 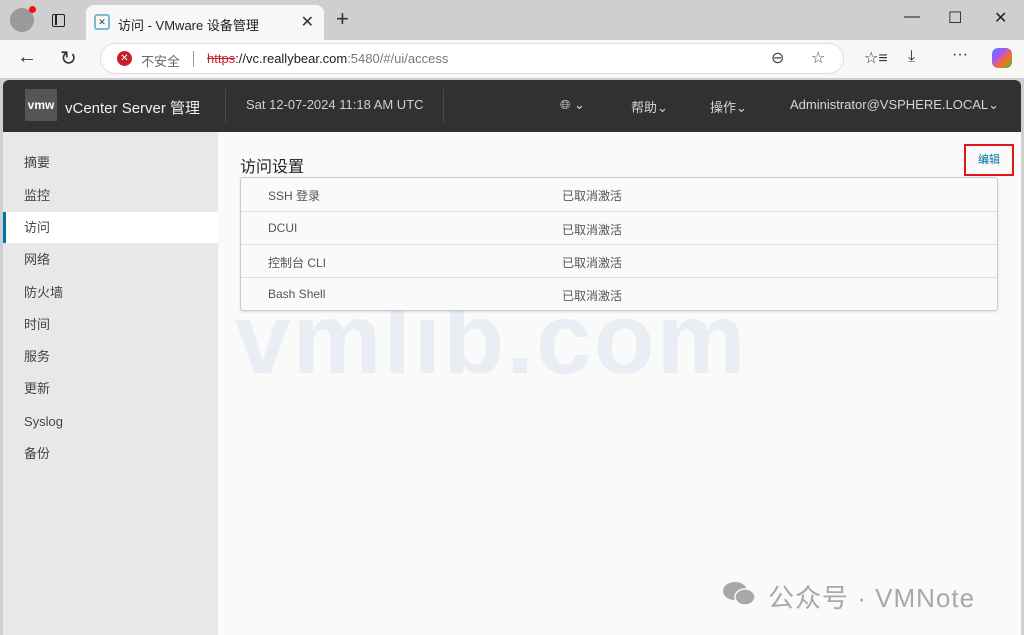 I want to click on sidebar-item-services: 服务, so click(x=110, y=356).